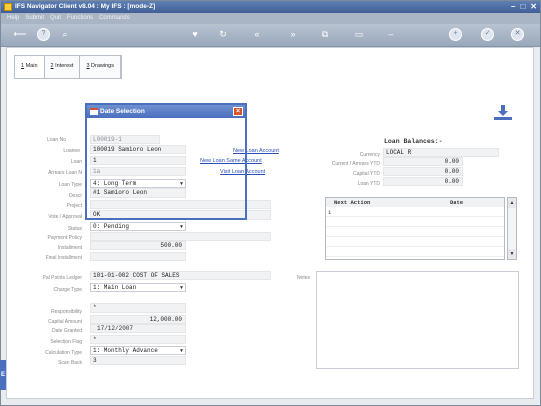 The height and width of the screenshot is (406, 541). Describe the element at coordinates (369, 155) in the screenshot. I see `currency-label: Currency` at that location.